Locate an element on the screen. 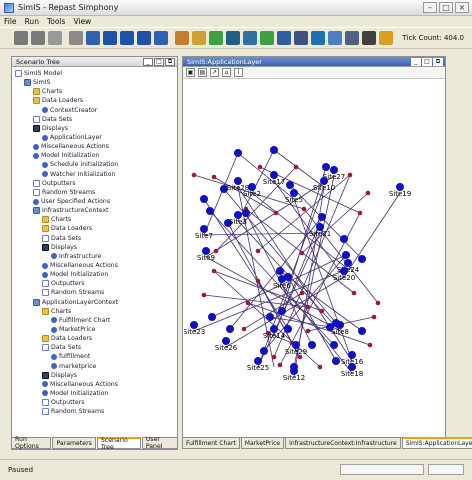 The width and height of the screenshot is (472, 480). tree-node: marketprice is located at coordinates (96, 366).